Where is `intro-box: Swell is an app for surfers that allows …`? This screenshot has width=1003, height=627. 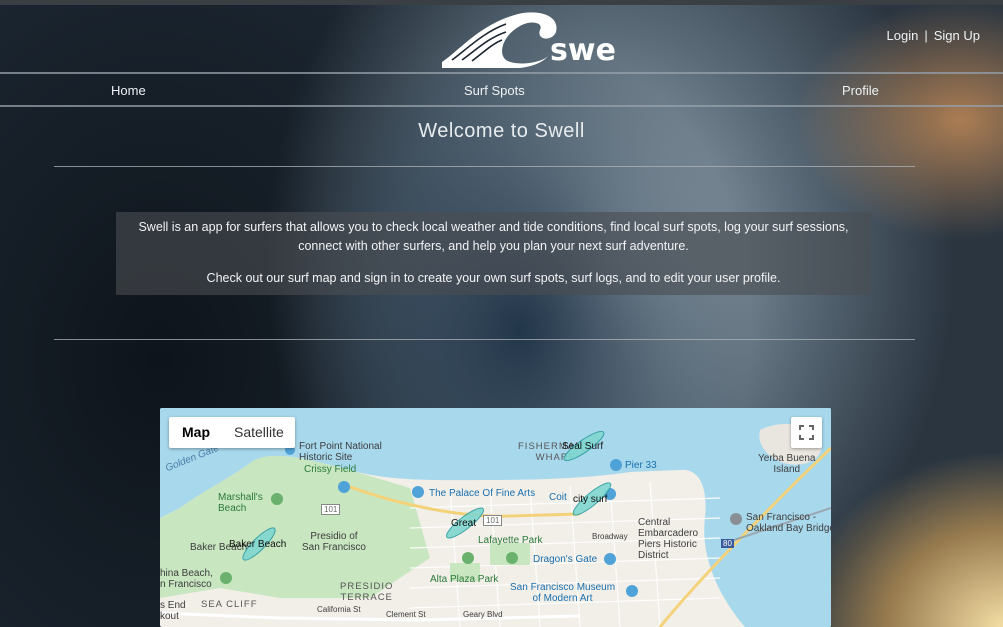 intro-box: Swell is an app for surfers that allows … is located at coordinates (493, 253).